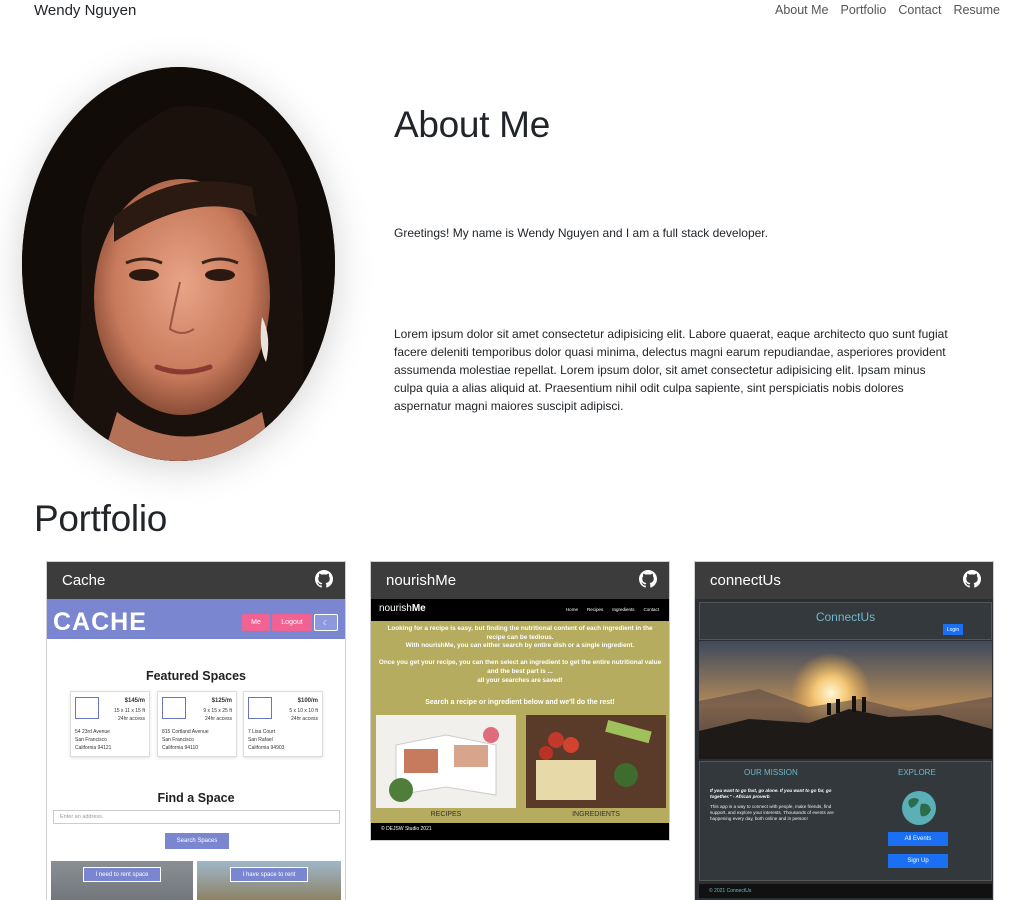 The image size is (1012, 900). What do you see at coordinates (745, 580) in the screenshot?
I see `card-title: connectUs` at bounding box center [745, 580].